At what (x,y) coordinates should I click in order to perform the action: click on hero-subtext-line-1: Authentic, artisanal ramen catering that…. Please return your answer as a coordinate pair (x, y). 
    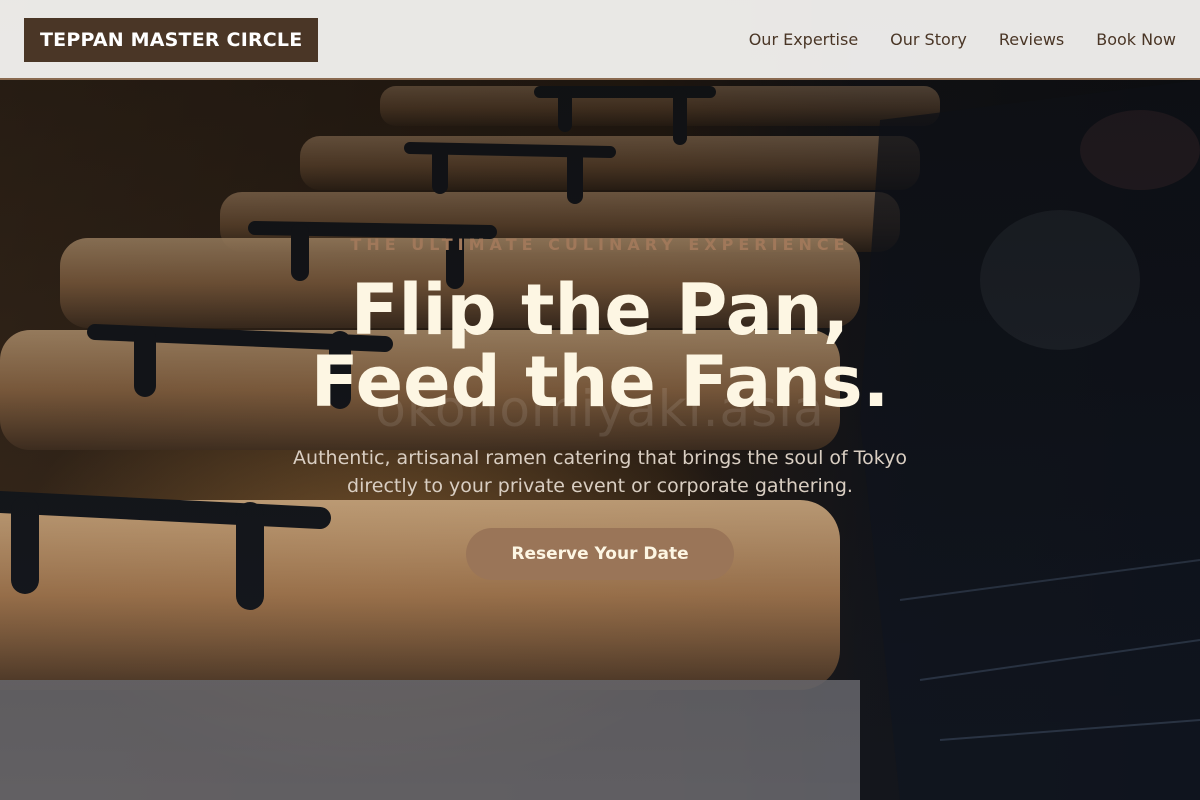
    Looking at the image, I should click on (600, 458).